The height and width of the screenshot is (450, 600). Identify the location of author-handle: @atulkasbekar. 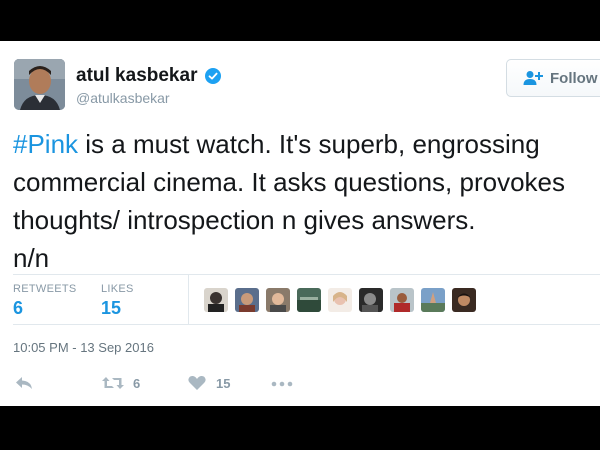
(123, 98).